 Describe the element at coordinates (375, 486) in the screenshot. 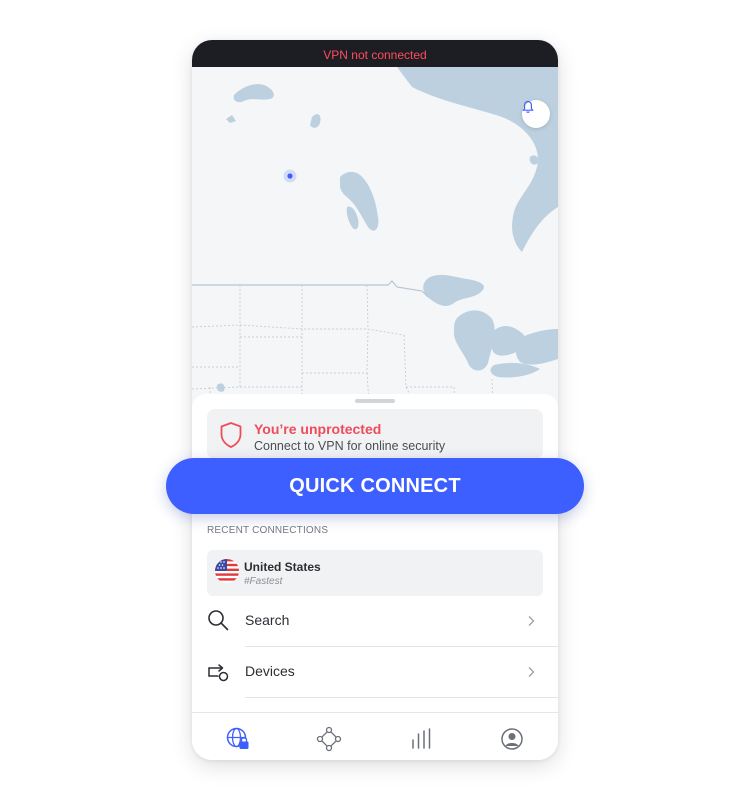

I see `quick-connect-button: QUICK CONNECT` at that location.